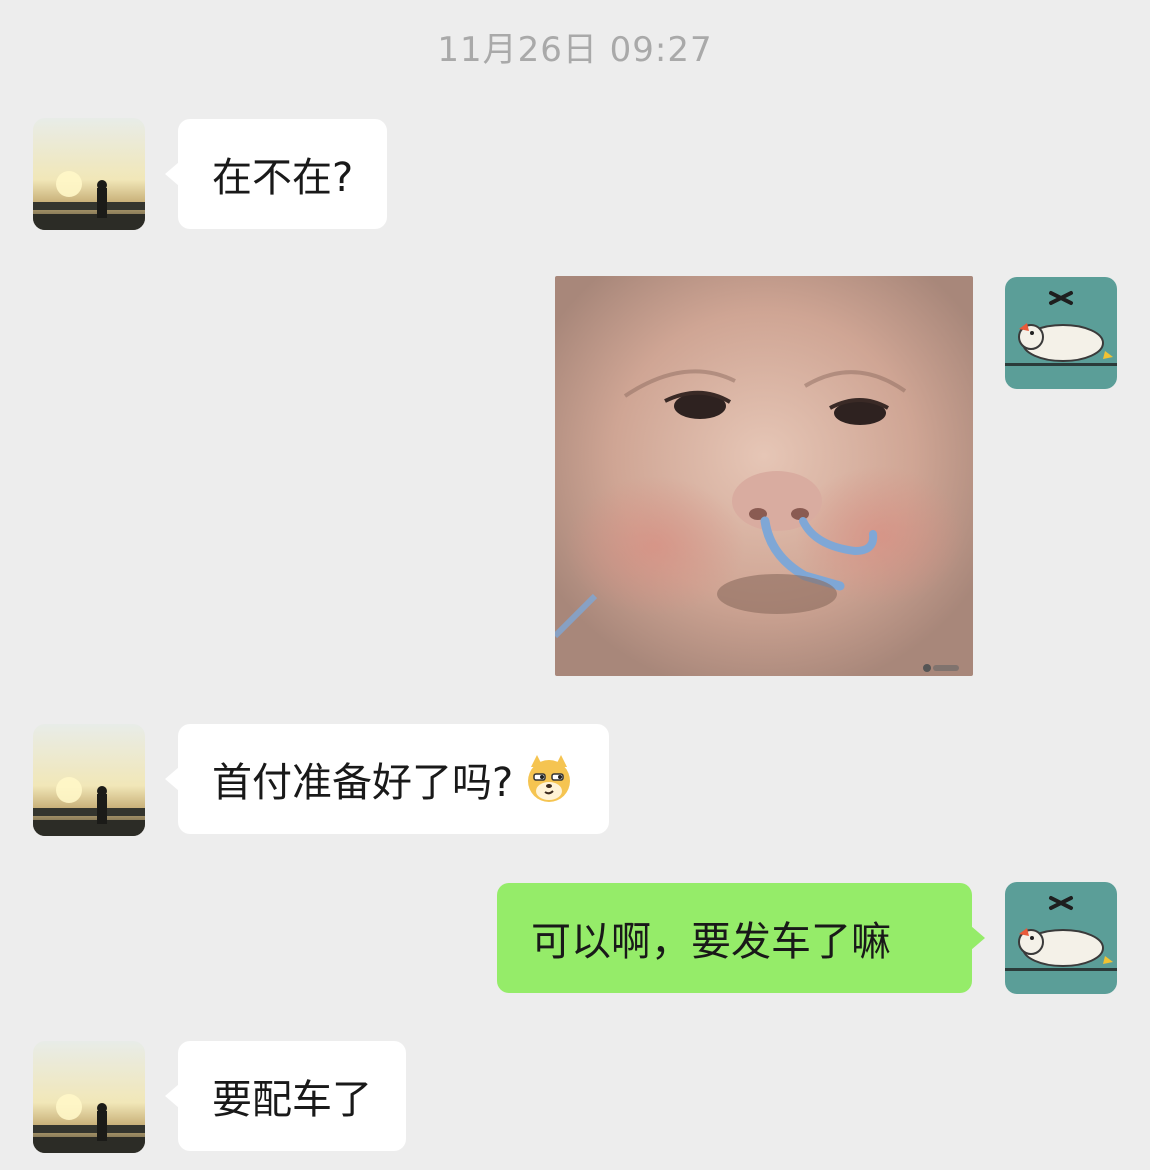 The width and height of the screenshot is (1150, 1170). What do you see at coordinates (764, 476) in the screenshot?
I see `baby-runny-nose-sticker` at bounding box center [764, 476].